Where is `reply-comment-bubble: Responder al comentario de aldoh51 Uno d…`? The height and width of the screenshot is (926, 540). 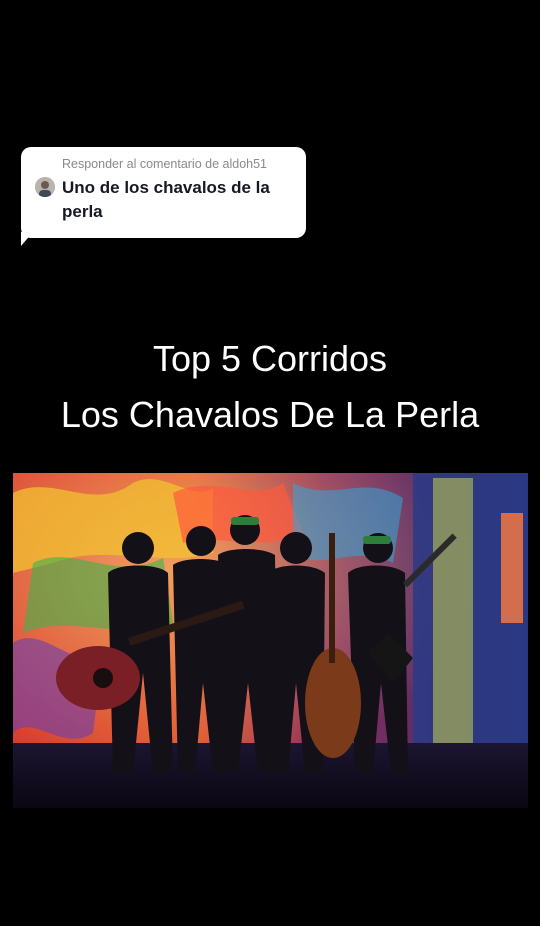 reply-comment-bubble: Responder al comentario de aldoh51 Uno d… is located at coordinates (163, 192).